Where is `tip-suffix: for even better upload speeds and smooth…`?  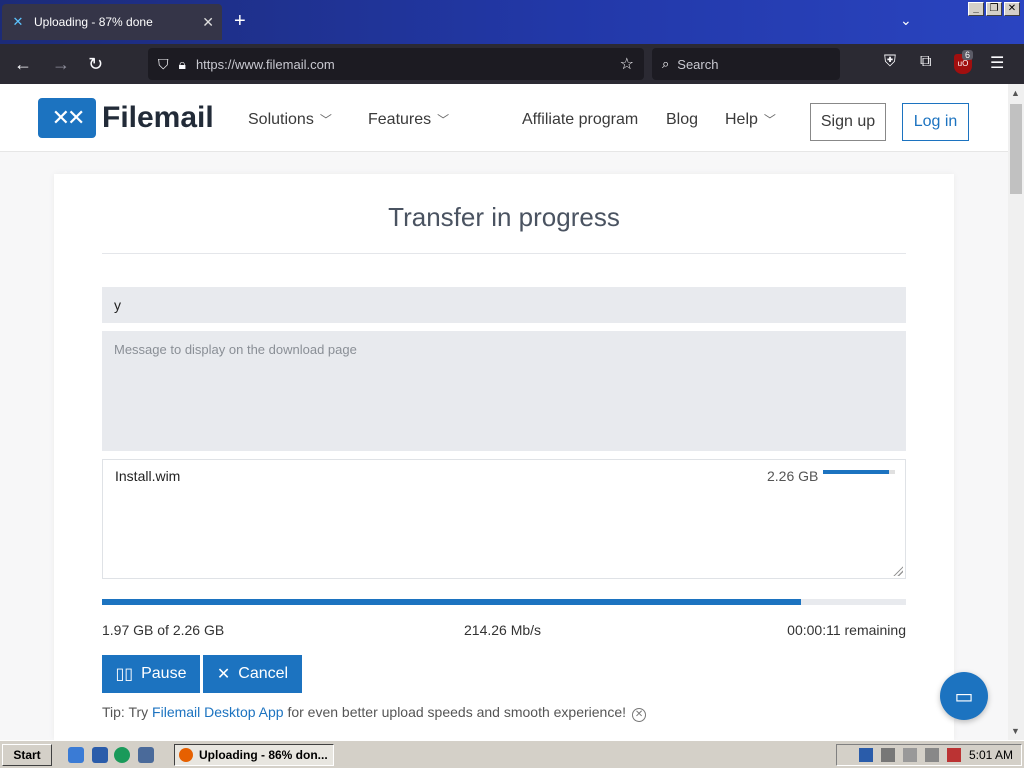 tip-suffix: for even better upload speeds and smooth… is located at coordinates (455, 712).